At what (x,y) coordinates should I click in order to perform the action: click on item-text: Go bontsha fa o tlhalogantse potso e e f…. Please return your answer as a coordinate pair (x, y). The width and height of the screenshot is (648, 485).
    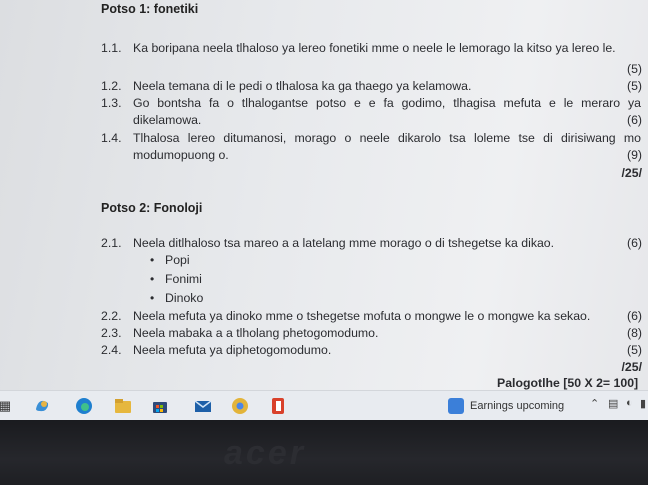
    Looking at the image, I should click on (387, 111).